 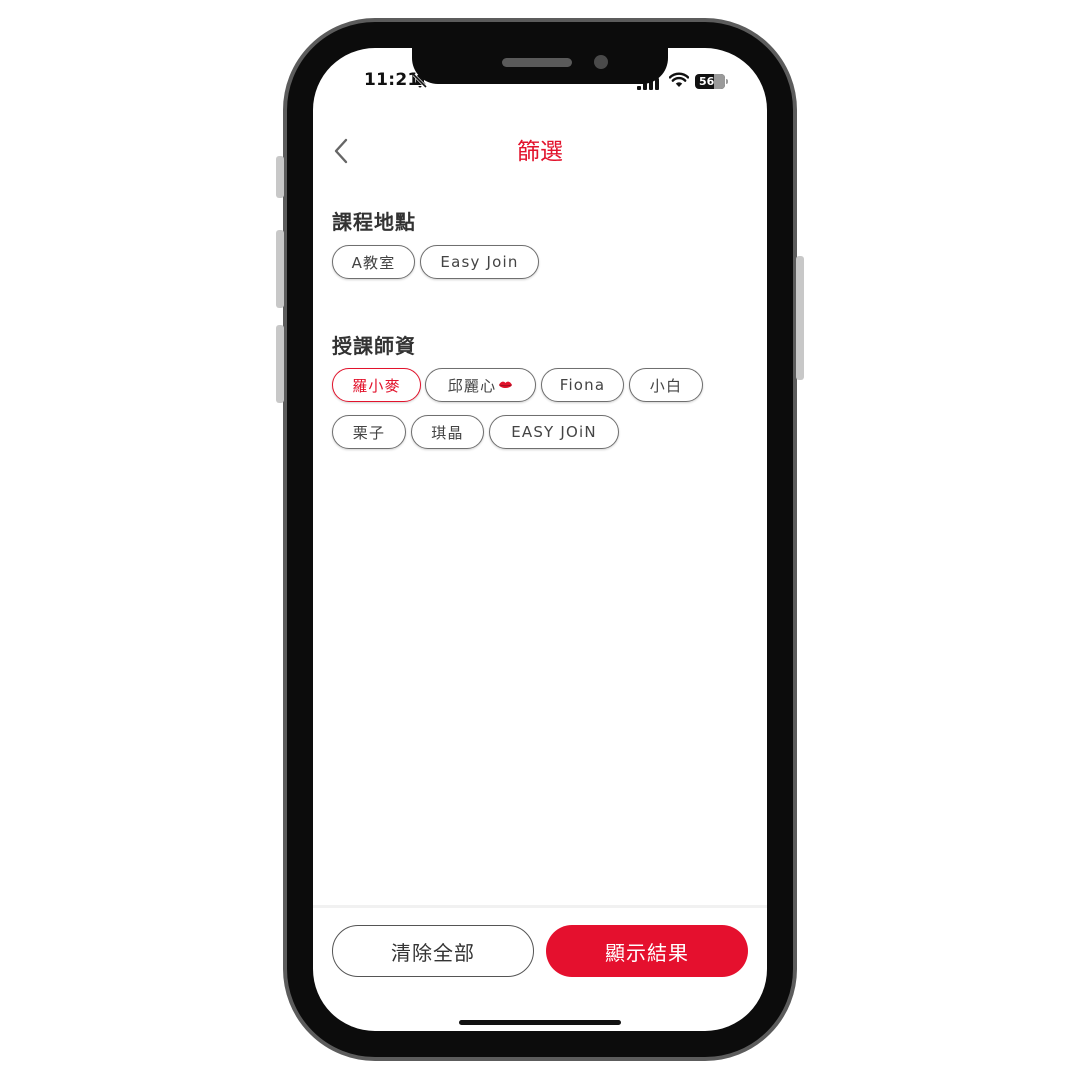 I want to click on footer-divider, so click(x=540, y=906).